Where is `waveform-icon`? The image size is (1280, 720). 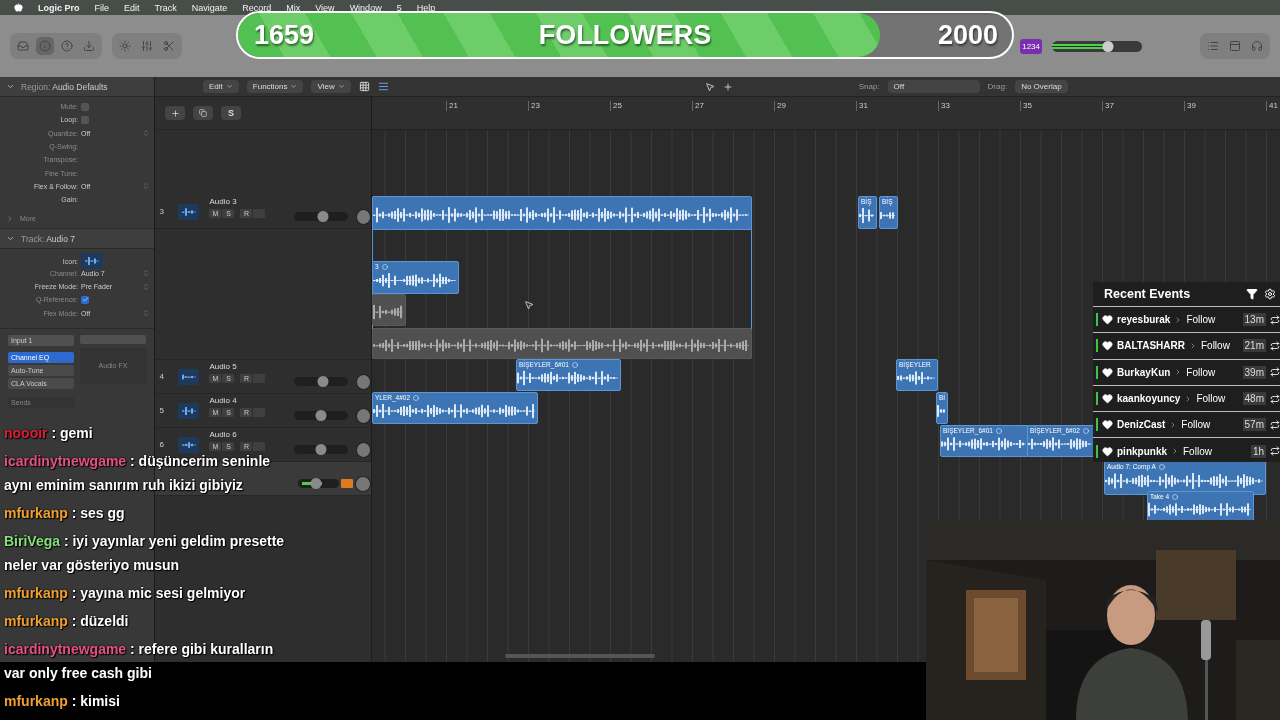
waveform-icon is located at coordinates (92, 261).